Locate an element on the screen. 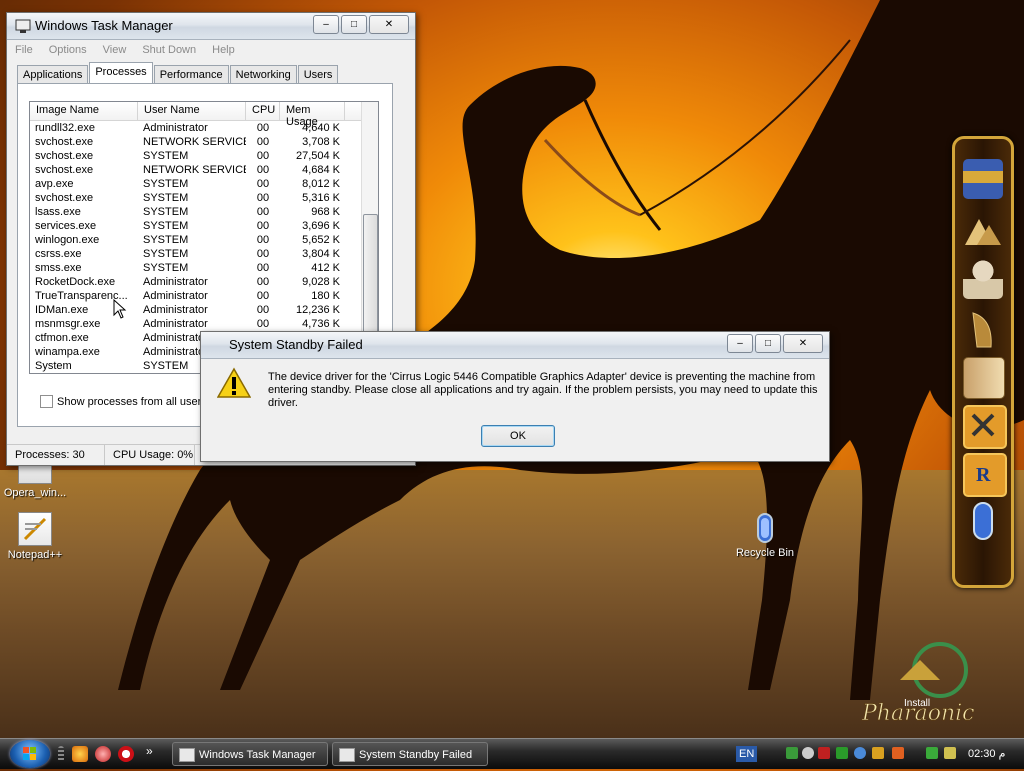  cell-mem-usage: 4,684 K is located at coordinates (321, 170).